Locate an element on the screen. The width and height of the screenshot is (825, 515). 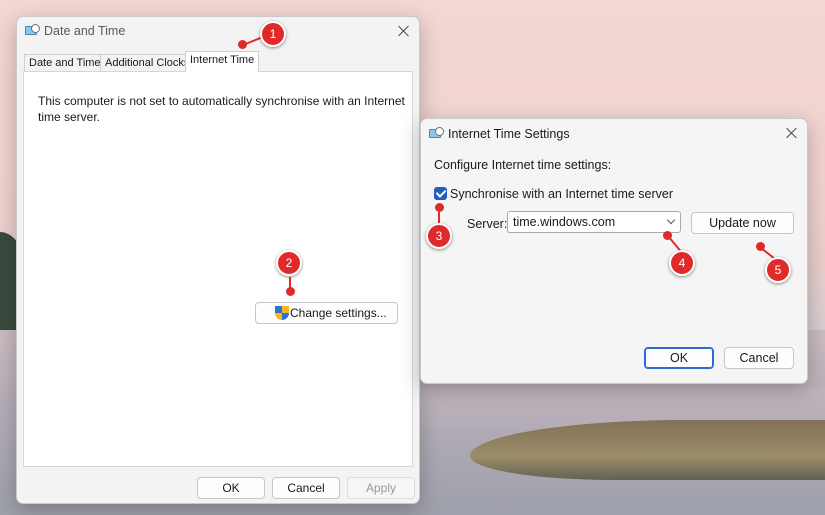
tab-additional-clocks: Additional Clocks is located at coordinates (147, 63).